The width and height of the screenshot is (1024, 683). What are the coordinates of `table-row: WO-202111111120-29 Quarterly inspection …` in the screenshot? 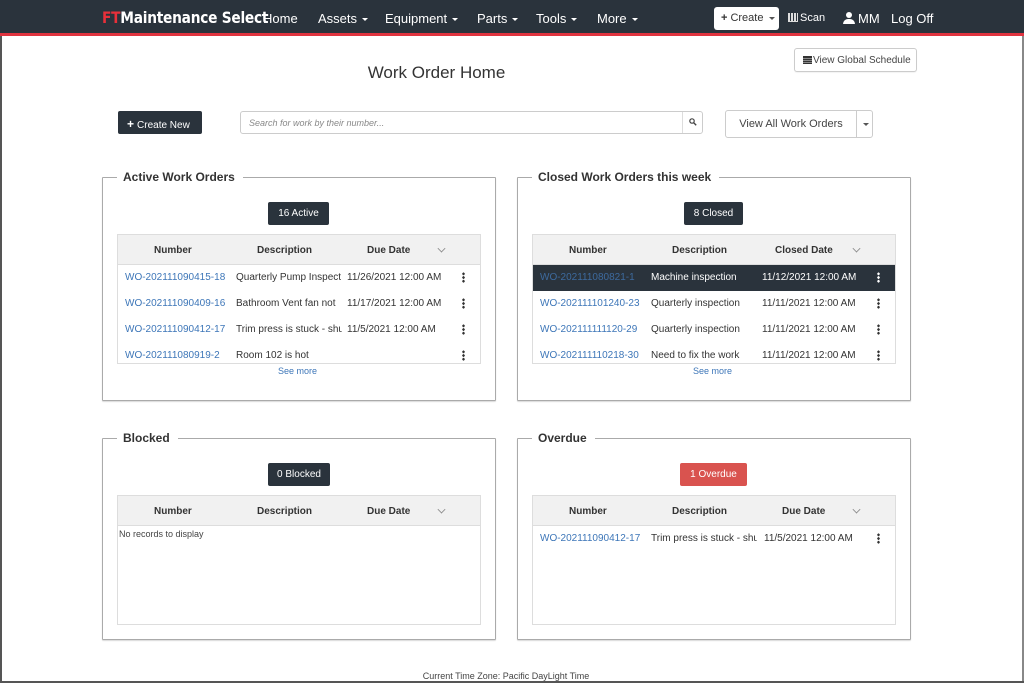 It's located at (714, 330).